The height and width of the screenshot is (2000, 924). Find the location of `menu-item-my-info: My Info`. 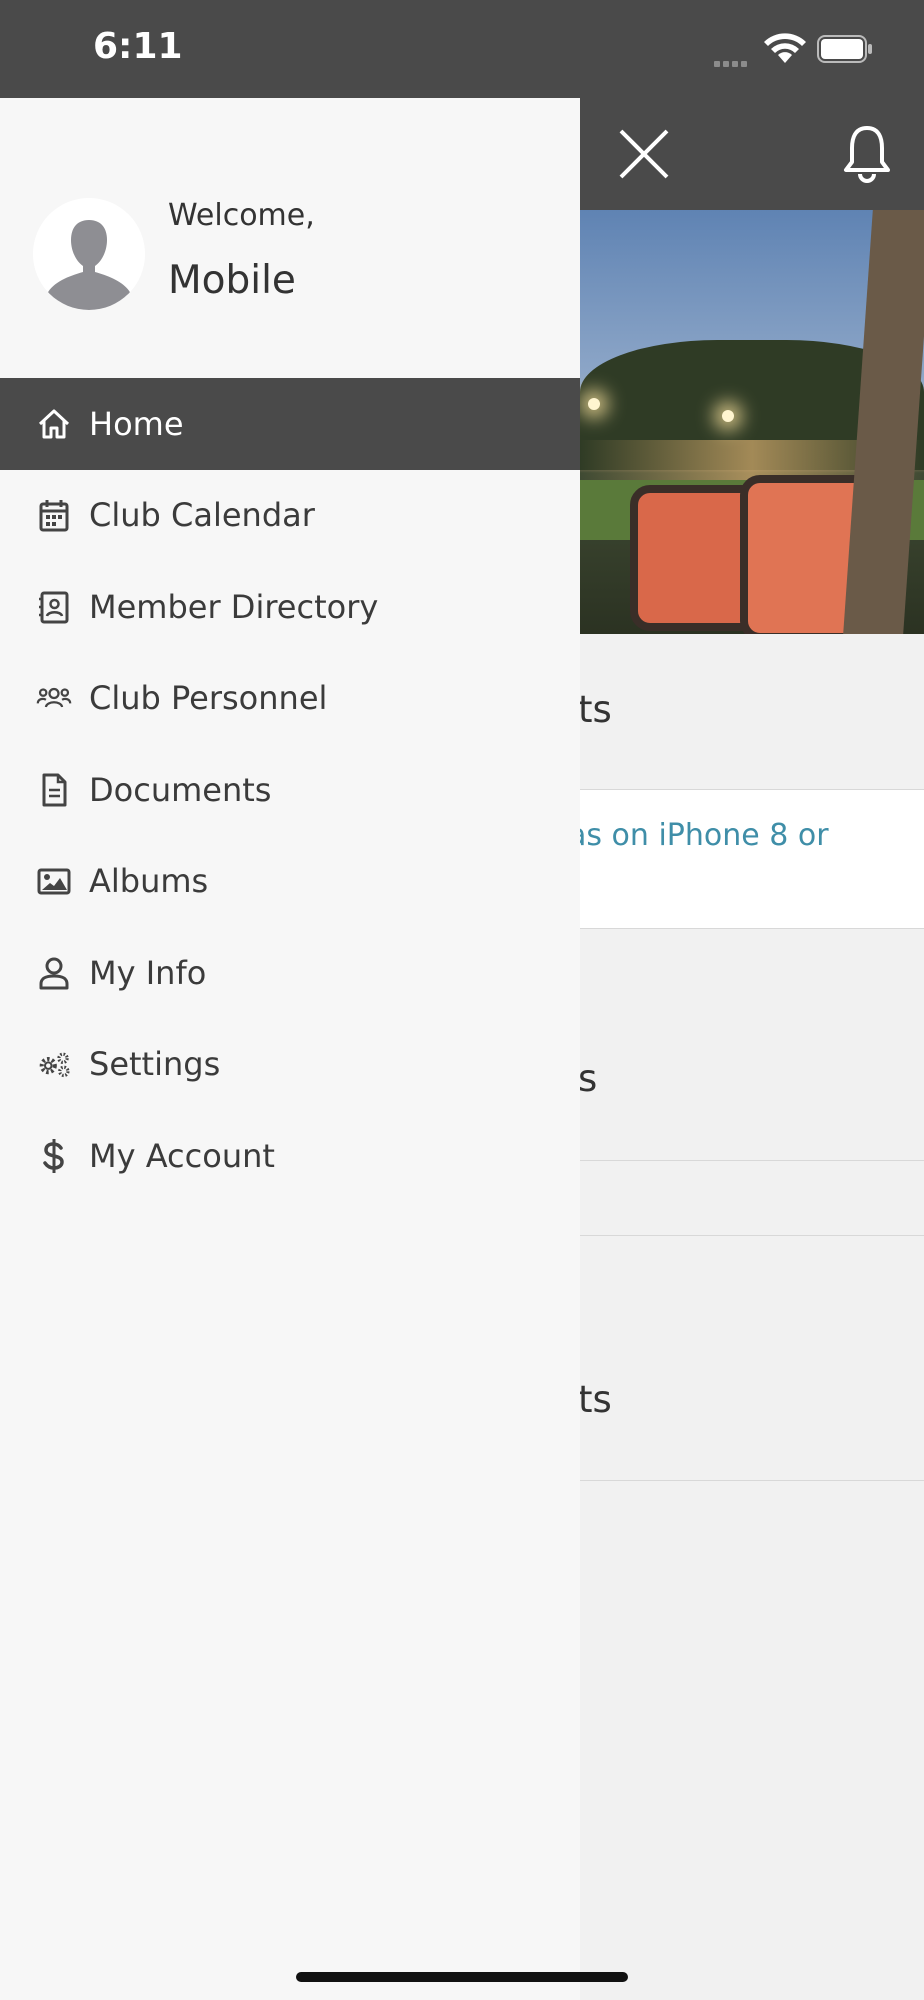

menu-item-my-info: My Info is located at coordinates (290, 973).